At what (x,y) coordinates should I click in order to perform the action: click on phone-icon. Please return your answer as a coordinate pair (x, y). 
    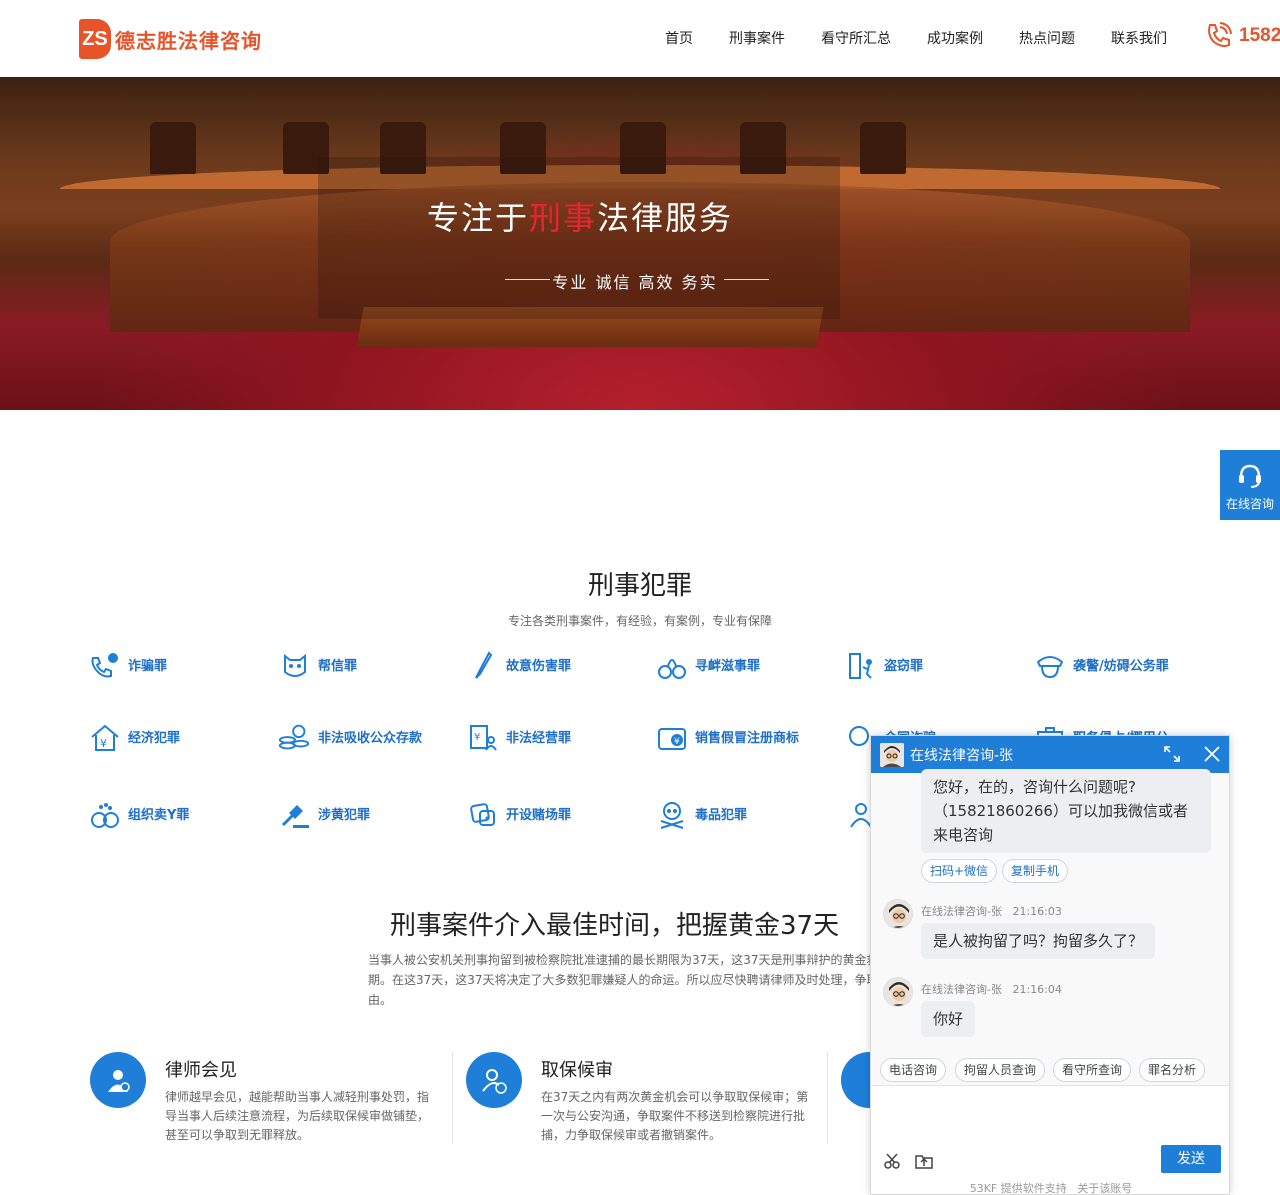
    Looking at the image, I should click on (1220, 34).